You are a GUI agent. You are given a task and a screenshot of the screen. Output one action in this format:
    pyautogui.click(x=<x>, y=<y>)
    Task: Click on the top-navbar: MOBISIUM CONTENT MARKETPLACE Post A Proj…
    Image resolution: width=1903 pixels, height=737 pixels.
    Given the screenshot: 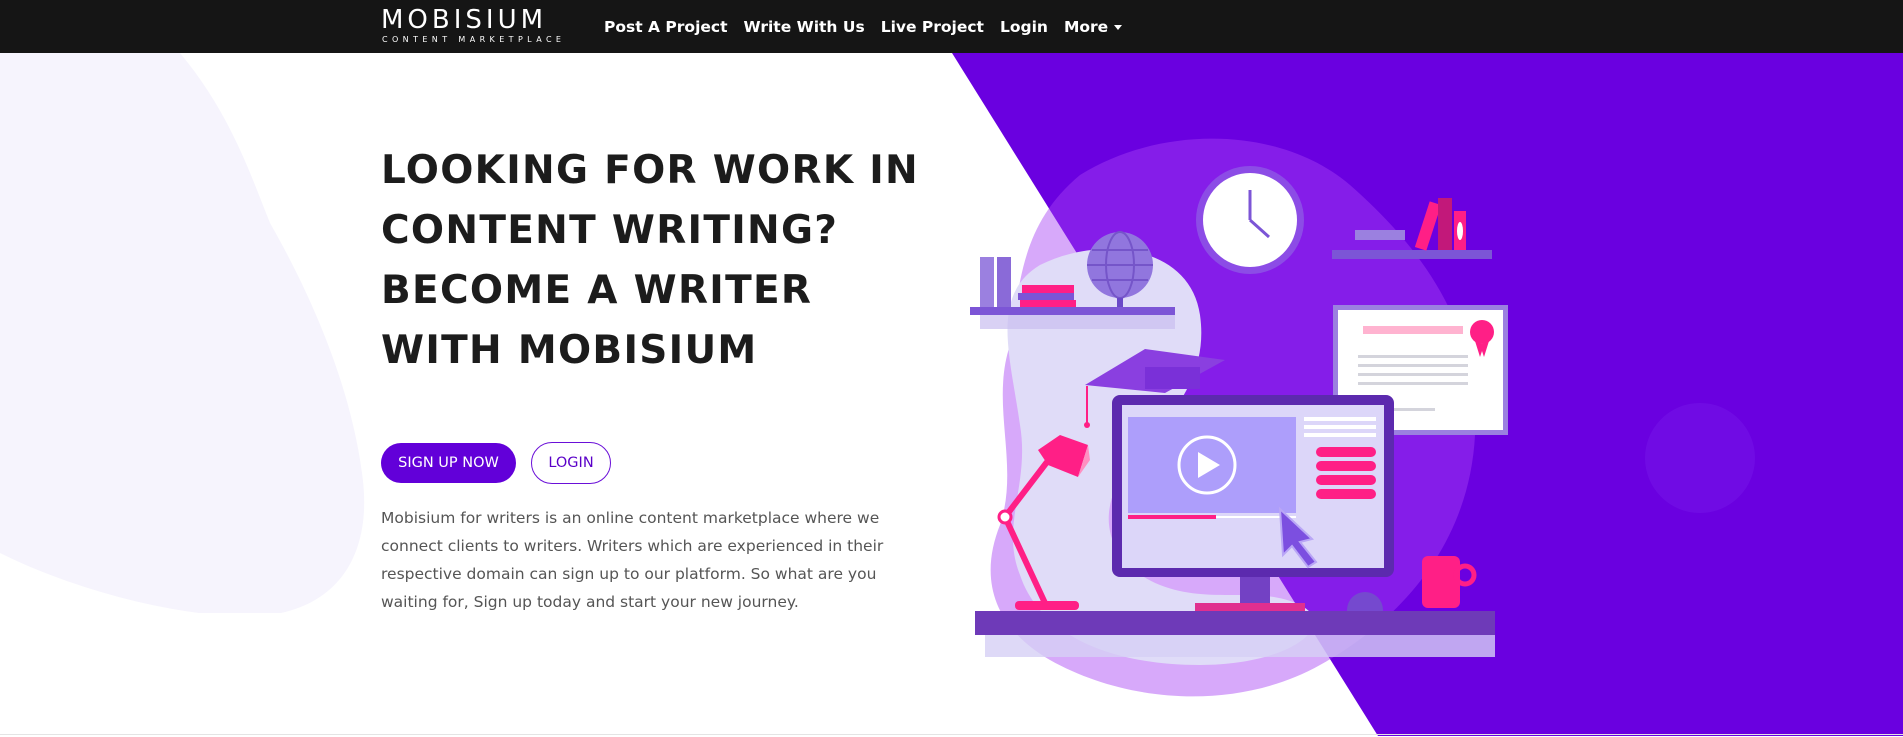 What is the action you would take?
    pyautogui.click(x=951, y=26)
    